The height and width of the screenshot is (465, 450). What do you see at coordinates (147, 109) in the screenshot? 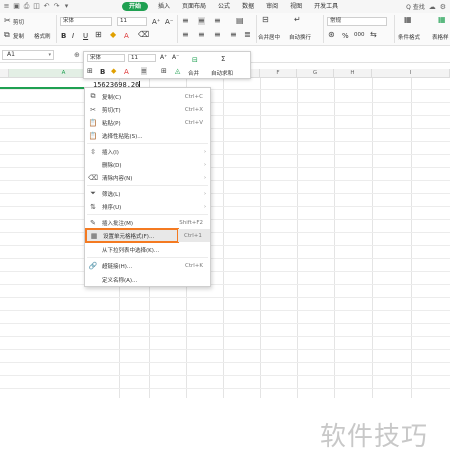
I see `menu-item-cut: ✂ 剪切(T) Ctrl+X` at bounding box center [147, 109].